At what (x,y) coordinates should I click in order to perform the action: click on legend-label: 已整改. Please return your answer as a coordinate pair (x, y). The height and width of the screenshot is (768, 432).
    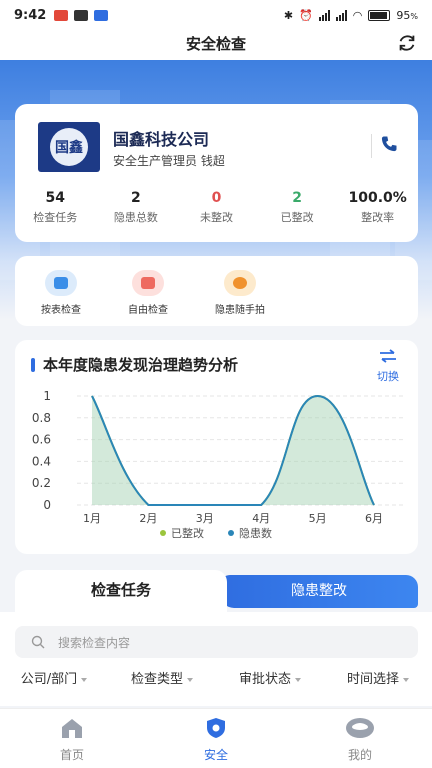
    Looking at the image, I should click on (187, 533).